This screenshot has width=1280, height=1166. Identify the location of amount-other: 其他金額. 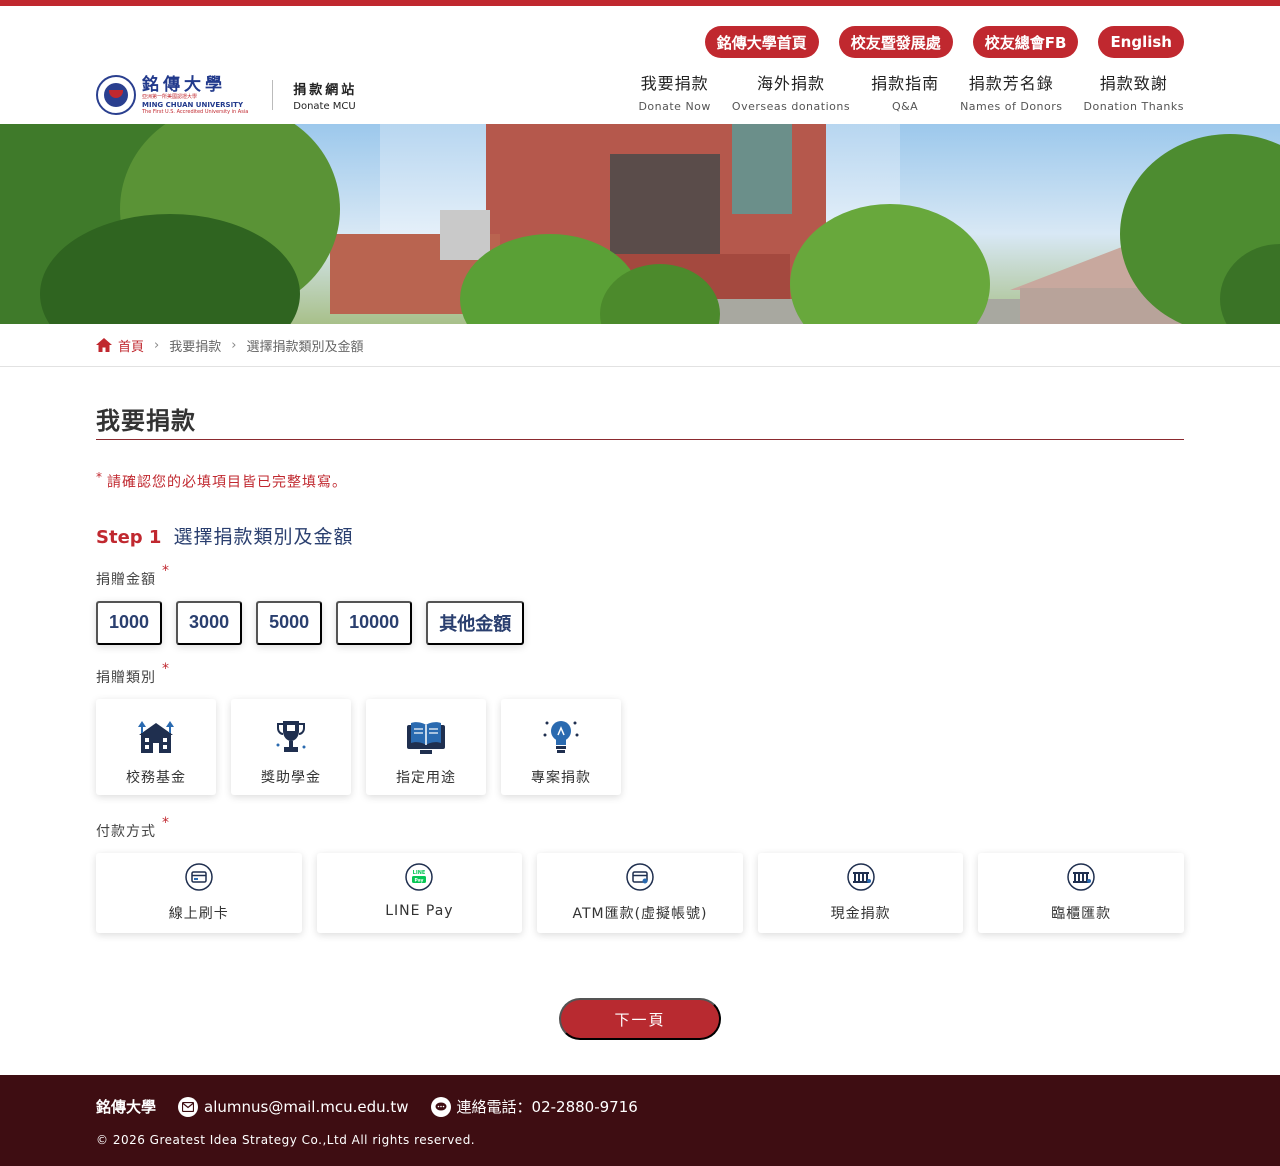
(475, 622).